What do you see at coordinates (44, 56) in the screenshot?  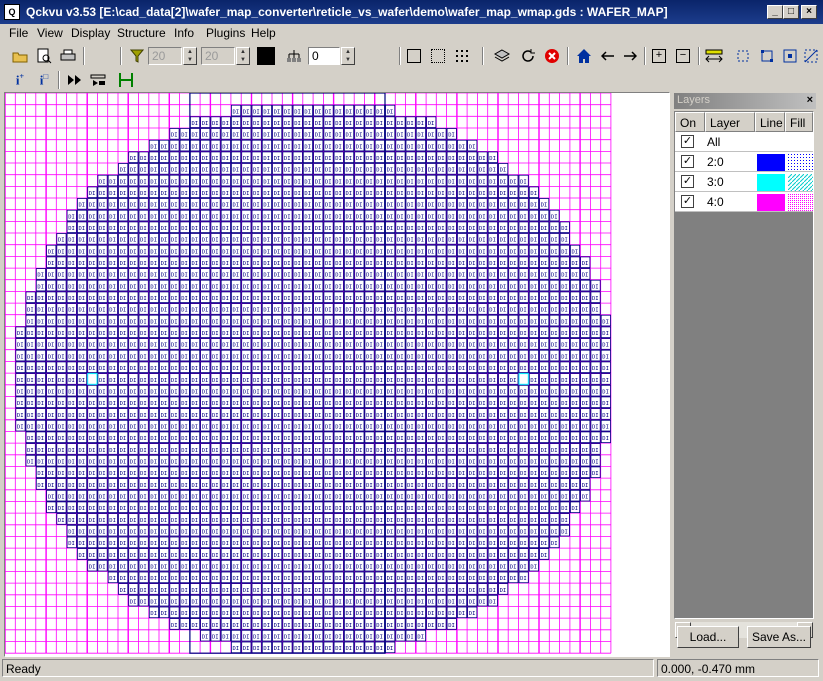 I see `preview-icon` at bounding box center [44, 56].